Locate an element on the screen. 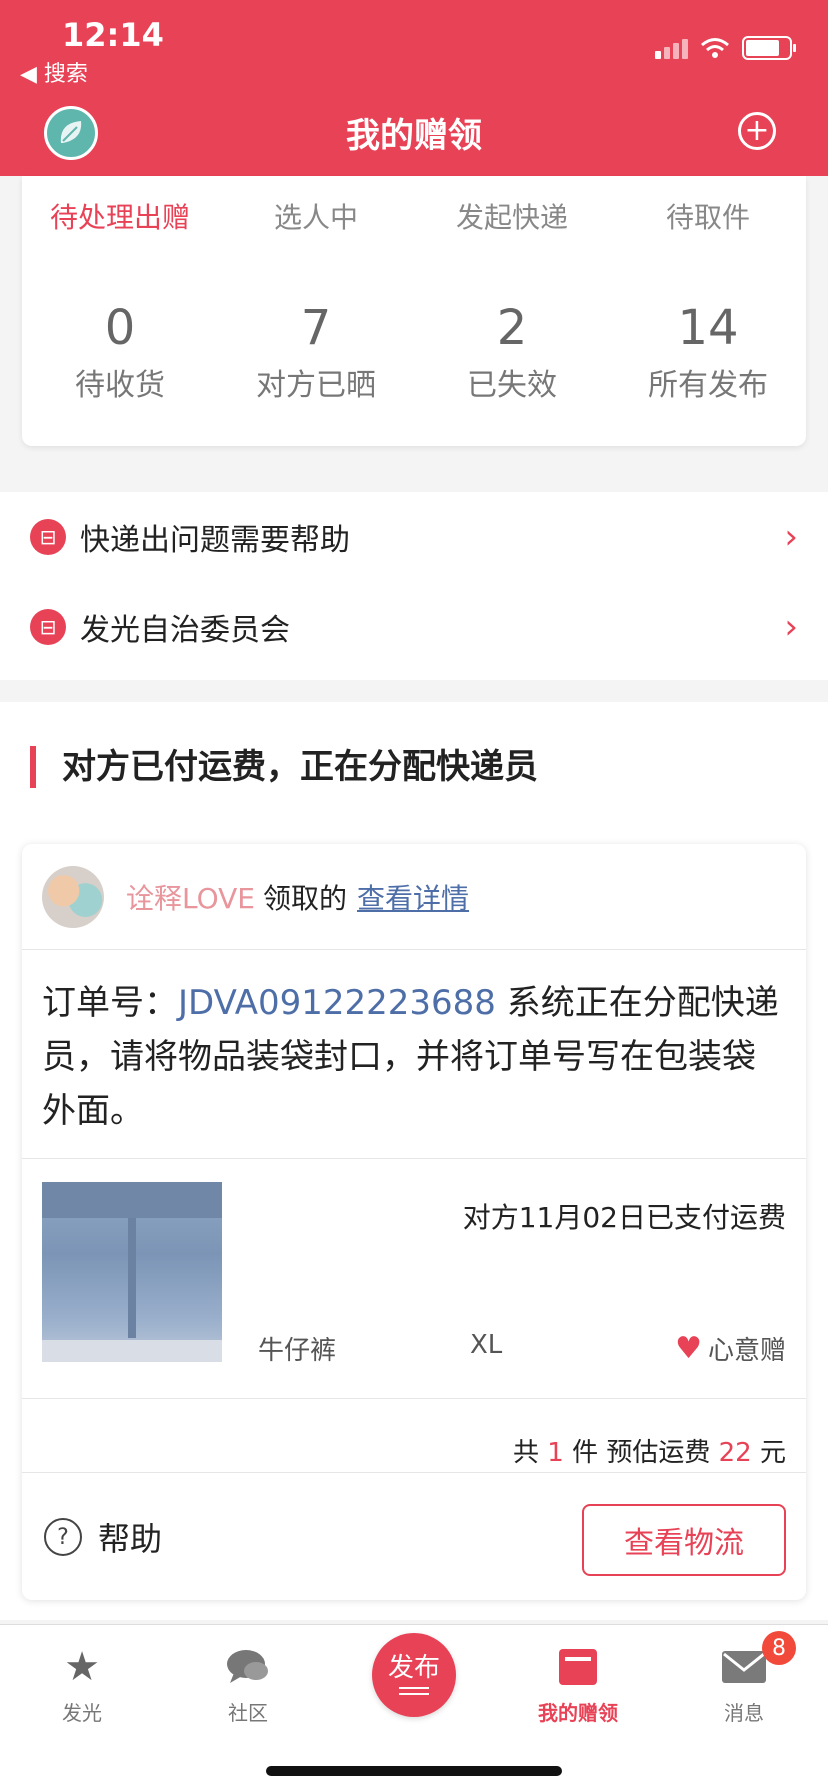  tab-label: 消息 is located at coordinates (744, 1713).